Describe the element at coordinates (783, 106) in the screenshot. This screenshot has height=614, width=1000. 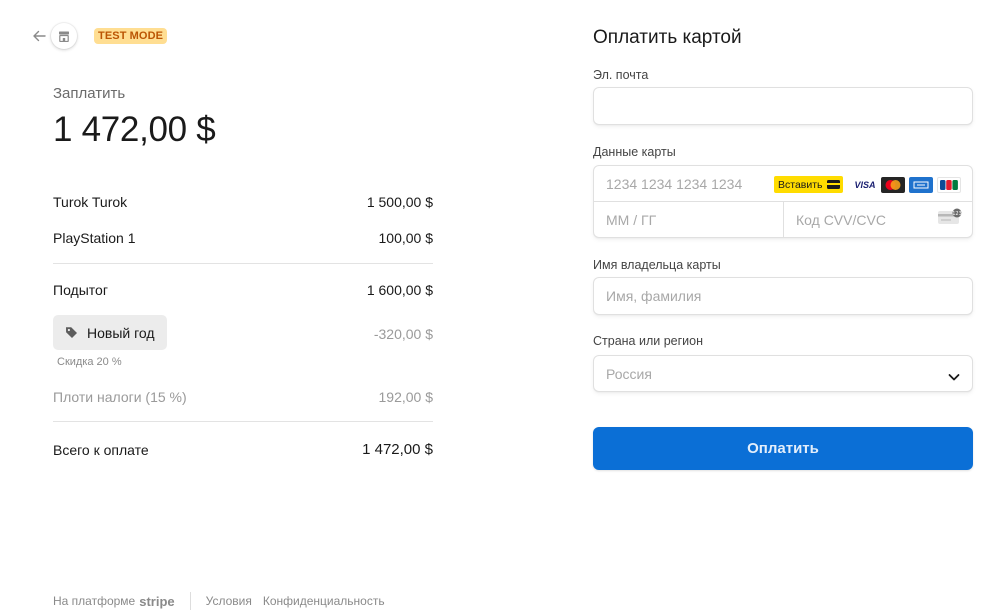
I see `email-field` at that location.